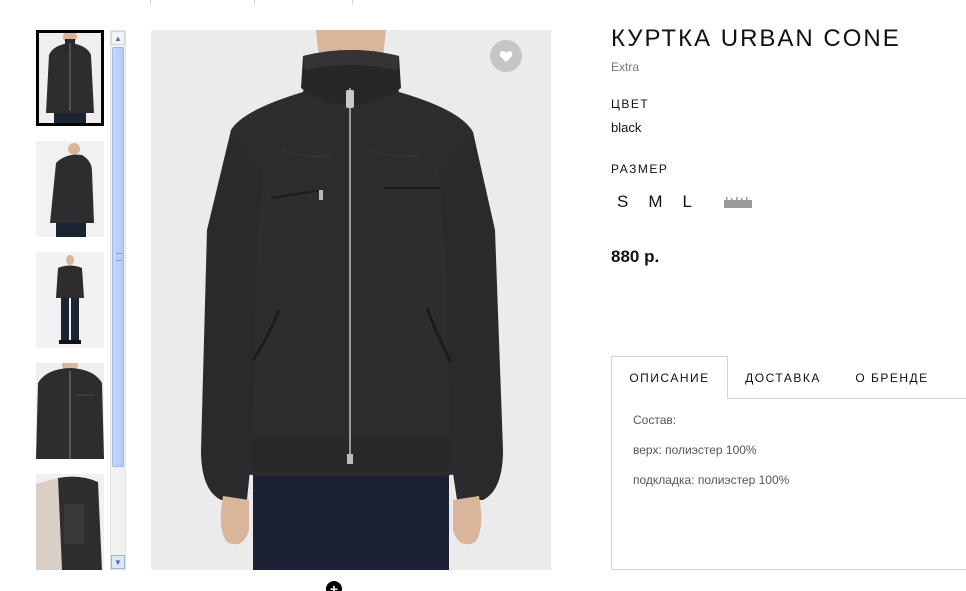  What do you see at coordinates (737, 202) in the screenshot?
I see `ruler-icon` at bounding box center [737, 202].